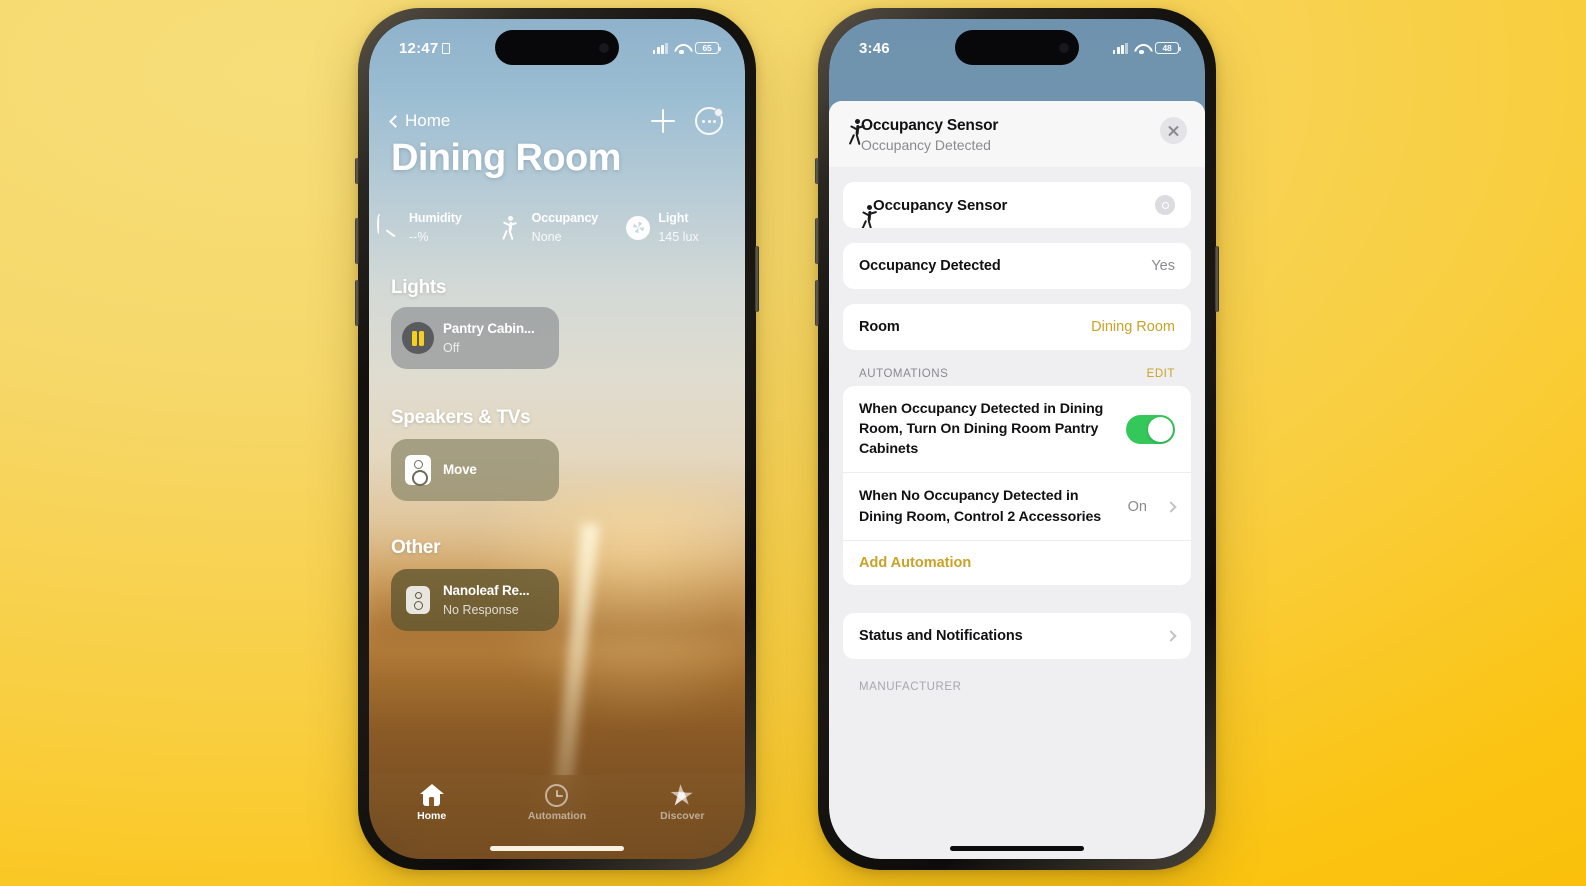  I want to click on tab-automation: Automation, so click(557, 802).